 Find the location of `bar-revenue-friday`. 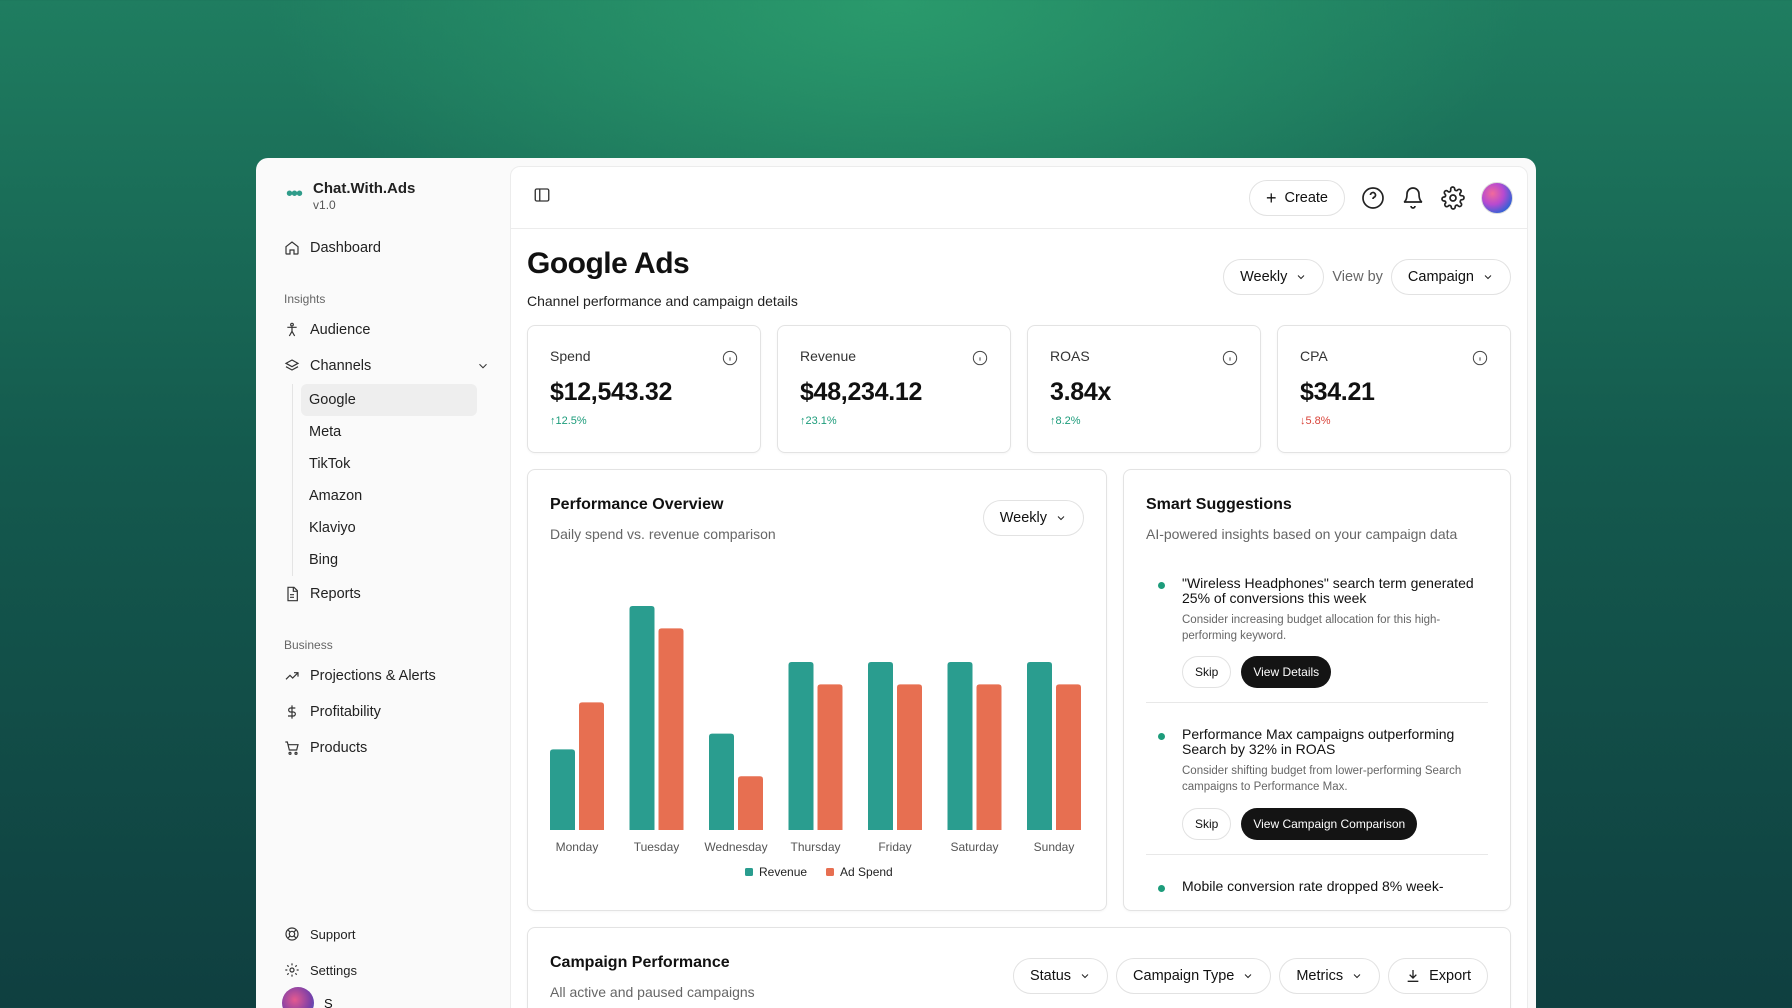

bar-revenue-friday is located at coordinates (880, 746).